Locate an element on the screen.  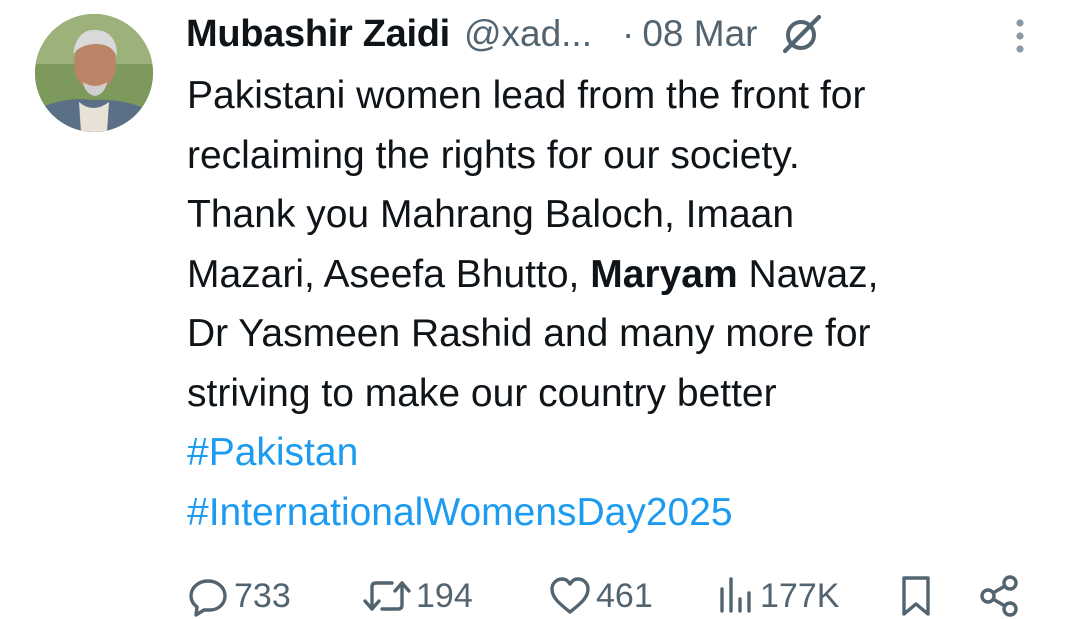
tweet-line: striving to make our country better is located at coordinates (482, 393).